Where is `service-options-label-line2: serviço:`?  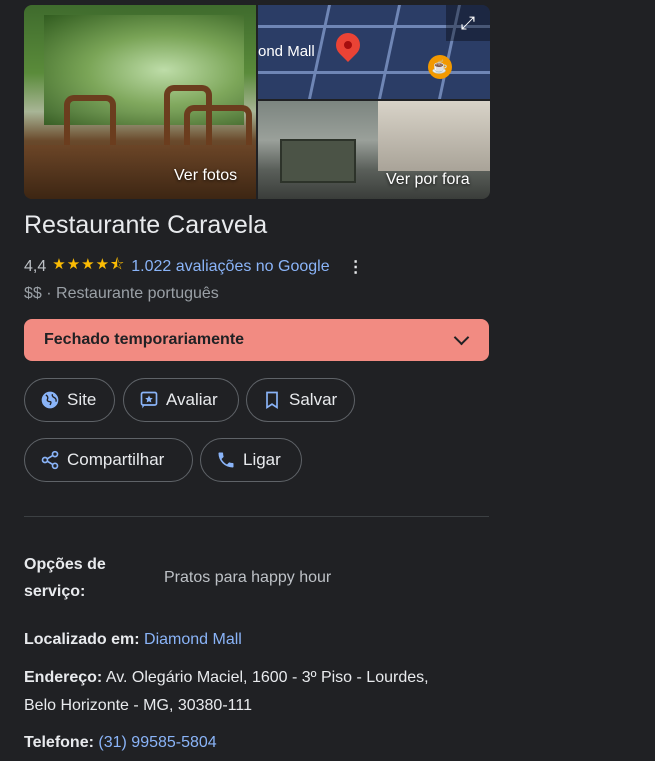 service-options-label-line2: serviço: is located at coordinates (55, 591).